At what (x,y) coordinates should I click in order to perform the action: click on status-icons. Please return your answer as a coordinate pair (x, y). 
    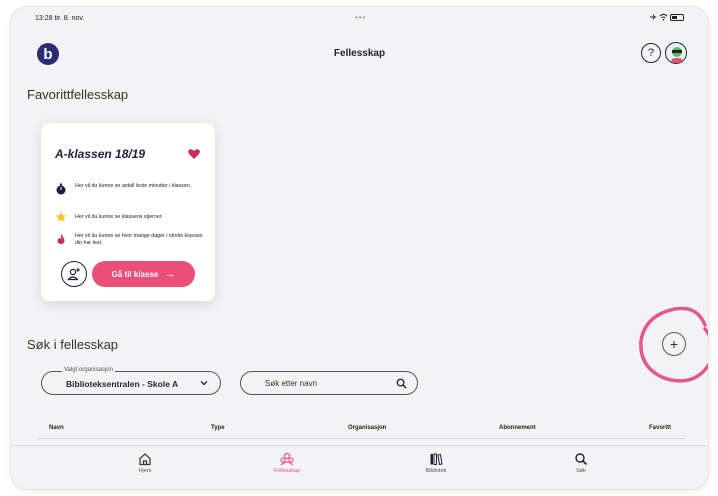
    Looking at the image, I should click on (666, 17).